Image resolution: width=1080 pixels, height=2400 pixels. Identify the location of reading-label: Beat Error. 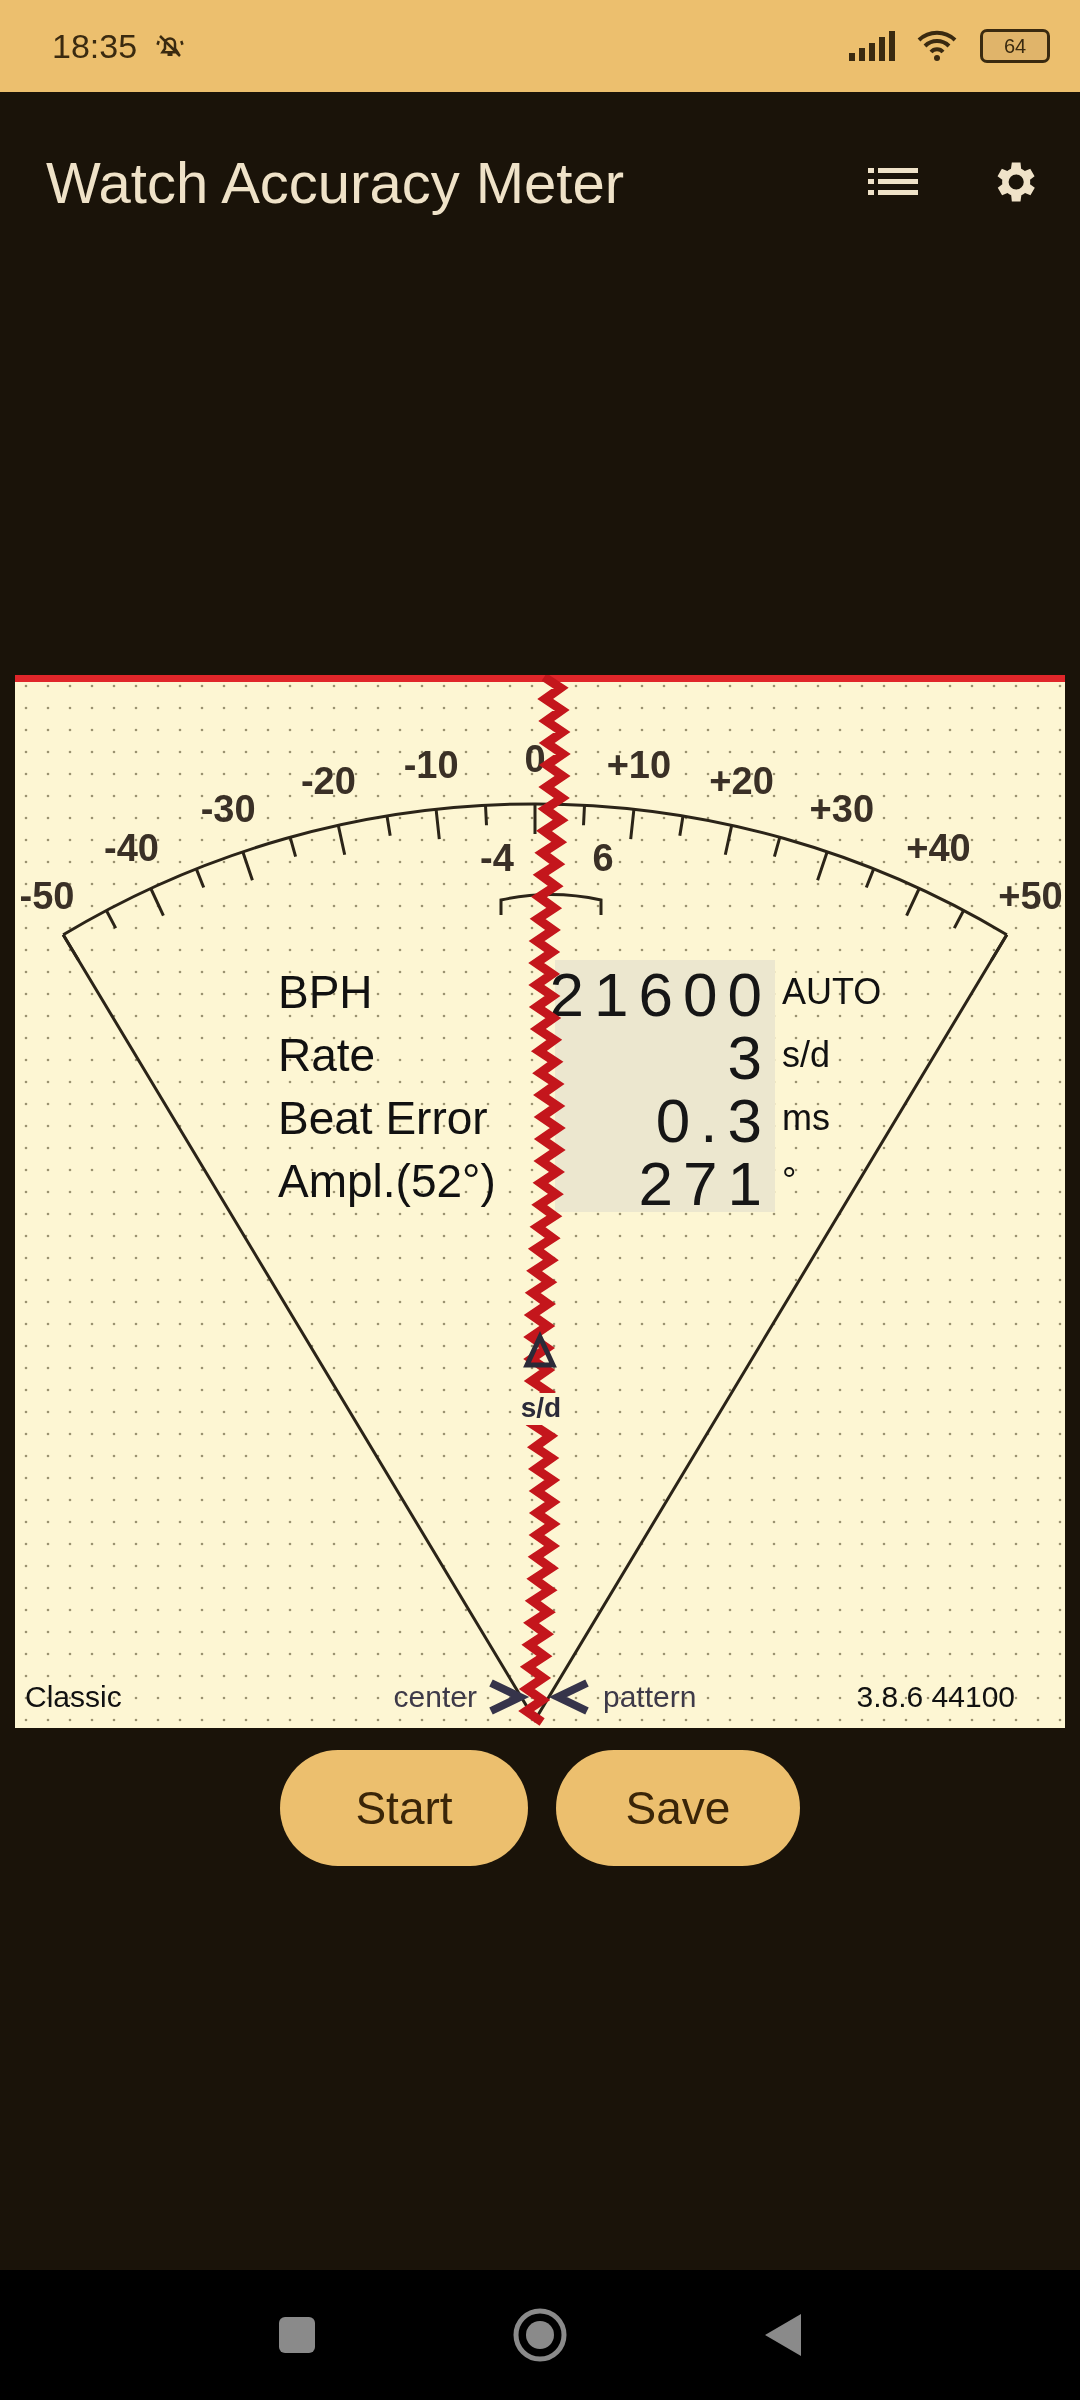
(383, 1118).